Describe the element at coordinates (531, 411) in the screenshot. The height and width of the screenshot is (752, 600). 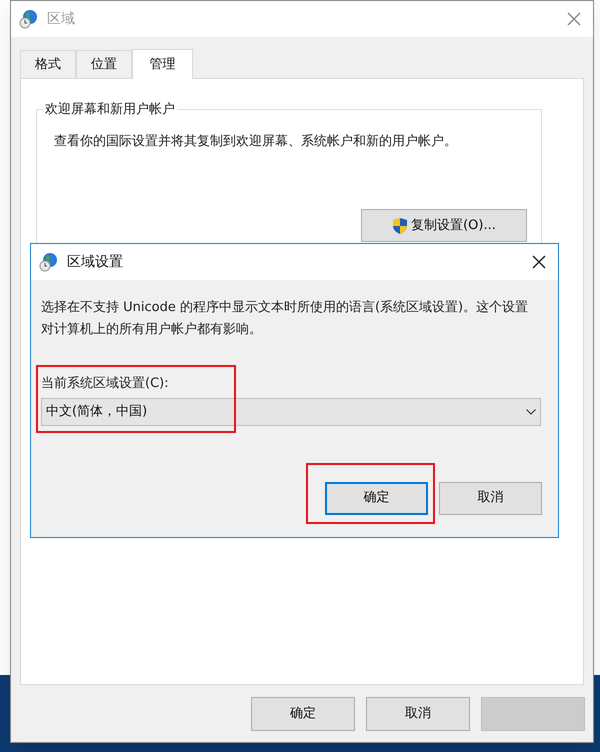
I see `chevron-down-icon` at that location.